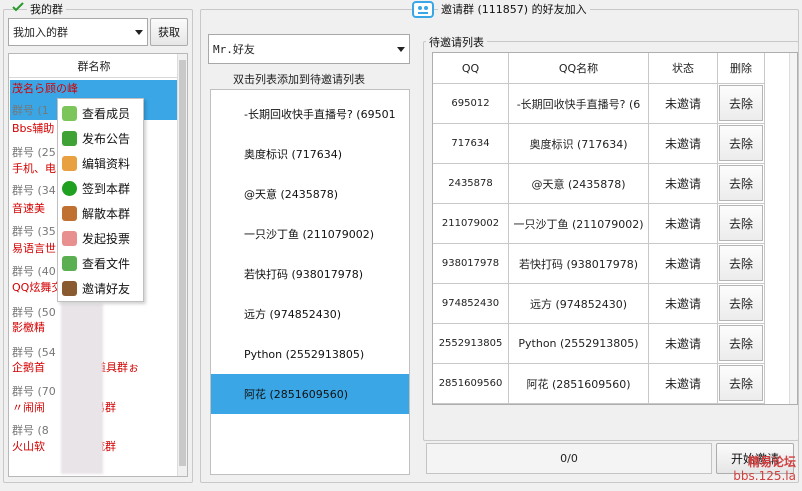  What do you see at coordinates (569, 458) in the screenshot?
I see `invite-progress: 0/0` at bounding box center [569, 458].